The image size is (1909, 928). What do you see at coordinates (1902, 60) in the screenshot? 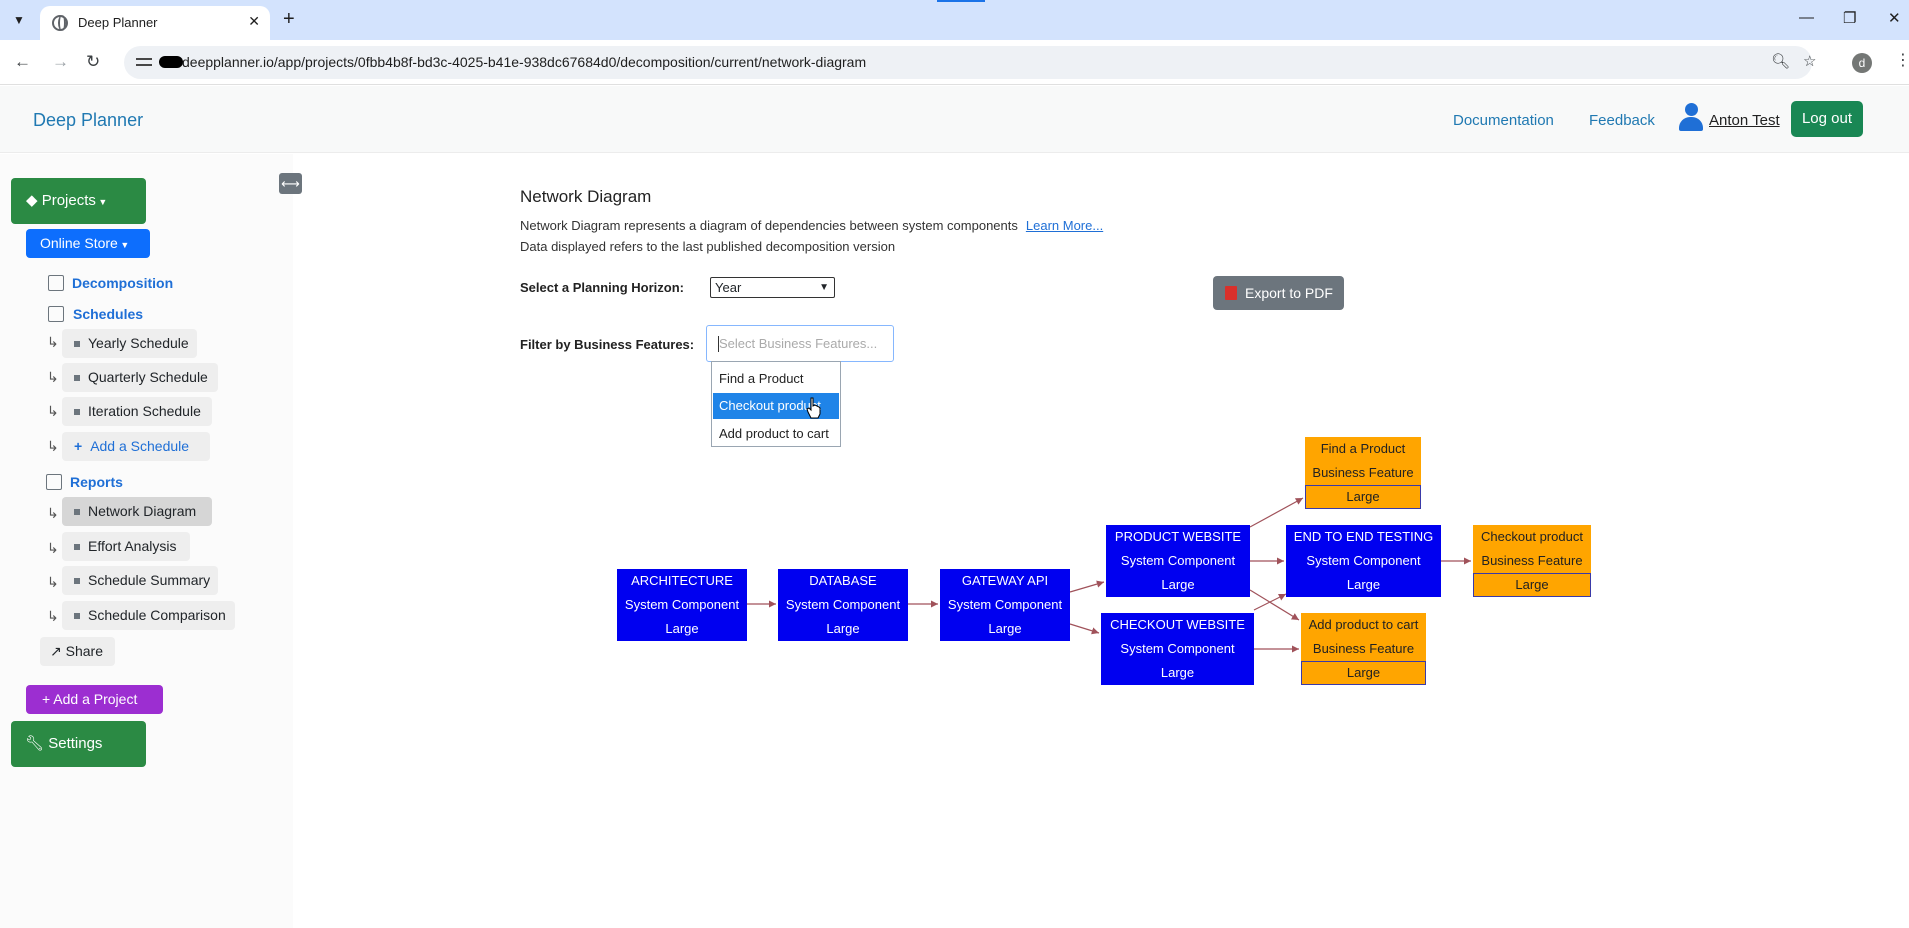
I see `kebab-menu-icon: ⋮` at bounding box center [1902, 60].